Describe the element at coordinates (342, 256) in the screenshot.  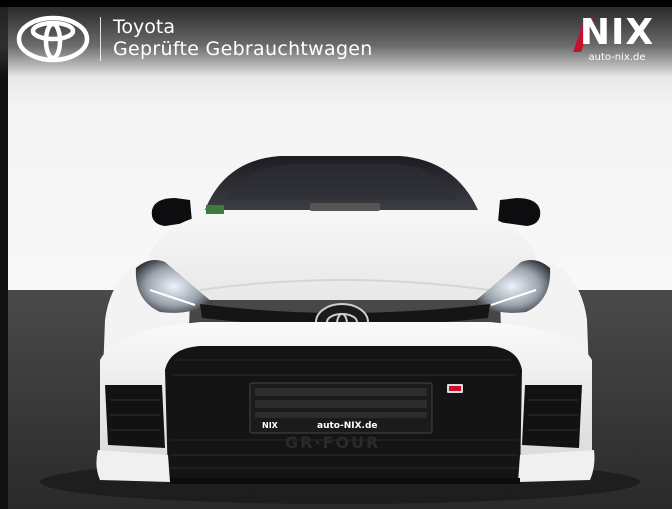
I see `hood` at that location.